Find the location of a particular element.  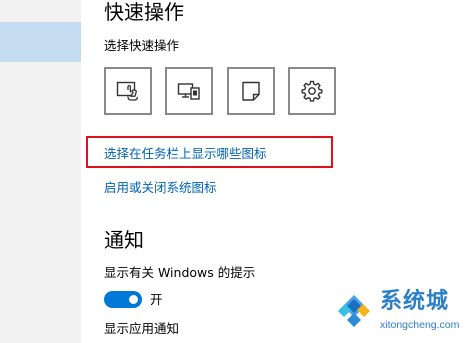

notifications-title: 通知 is located at coordinates (124, 240).